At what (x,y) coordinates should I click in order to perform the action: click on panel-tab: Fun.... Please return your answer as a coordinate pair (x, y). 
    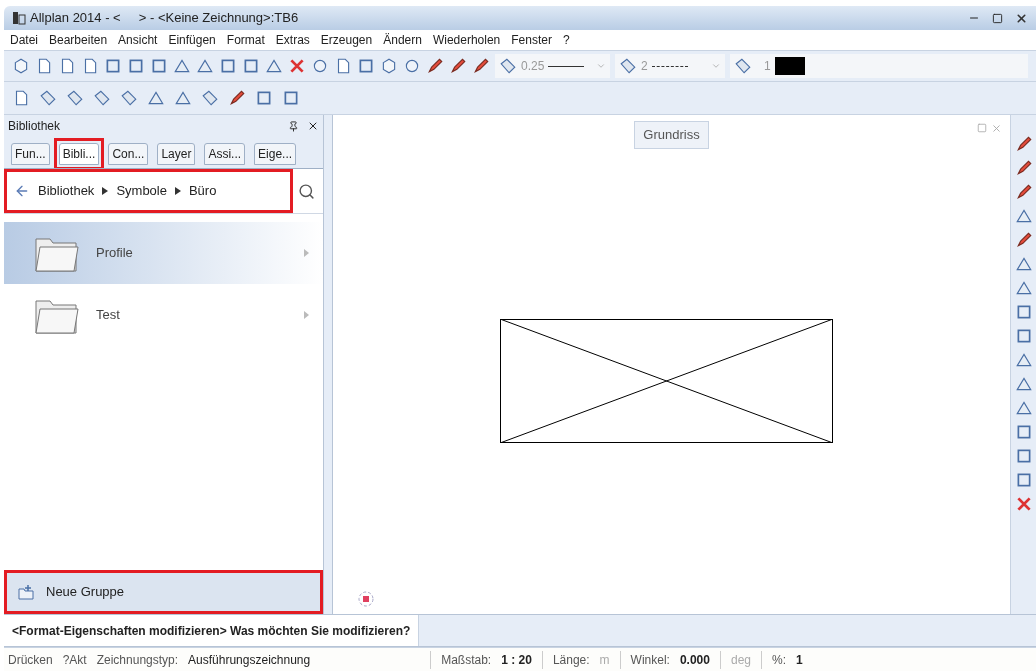
    Looking at the image, I should click on (30, 154).